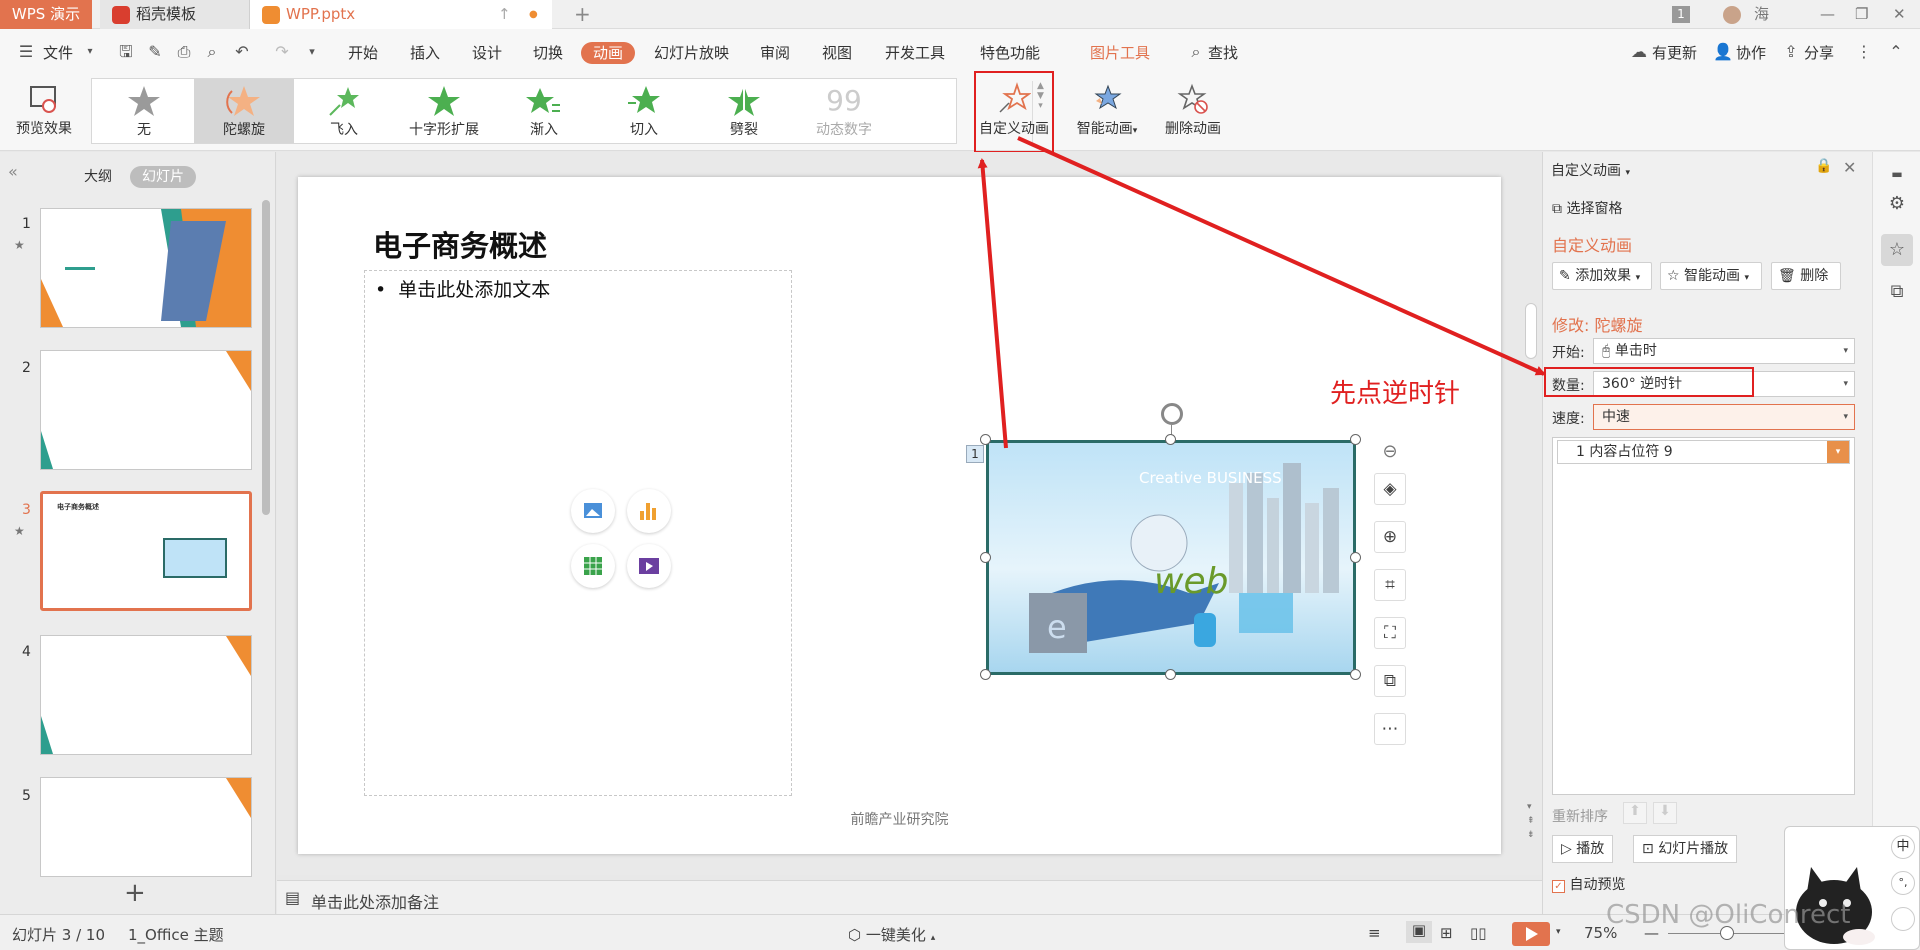 This screenshot has height=950, width=1920. I want to click on layers-icon: ◈, so click(1390, 489).